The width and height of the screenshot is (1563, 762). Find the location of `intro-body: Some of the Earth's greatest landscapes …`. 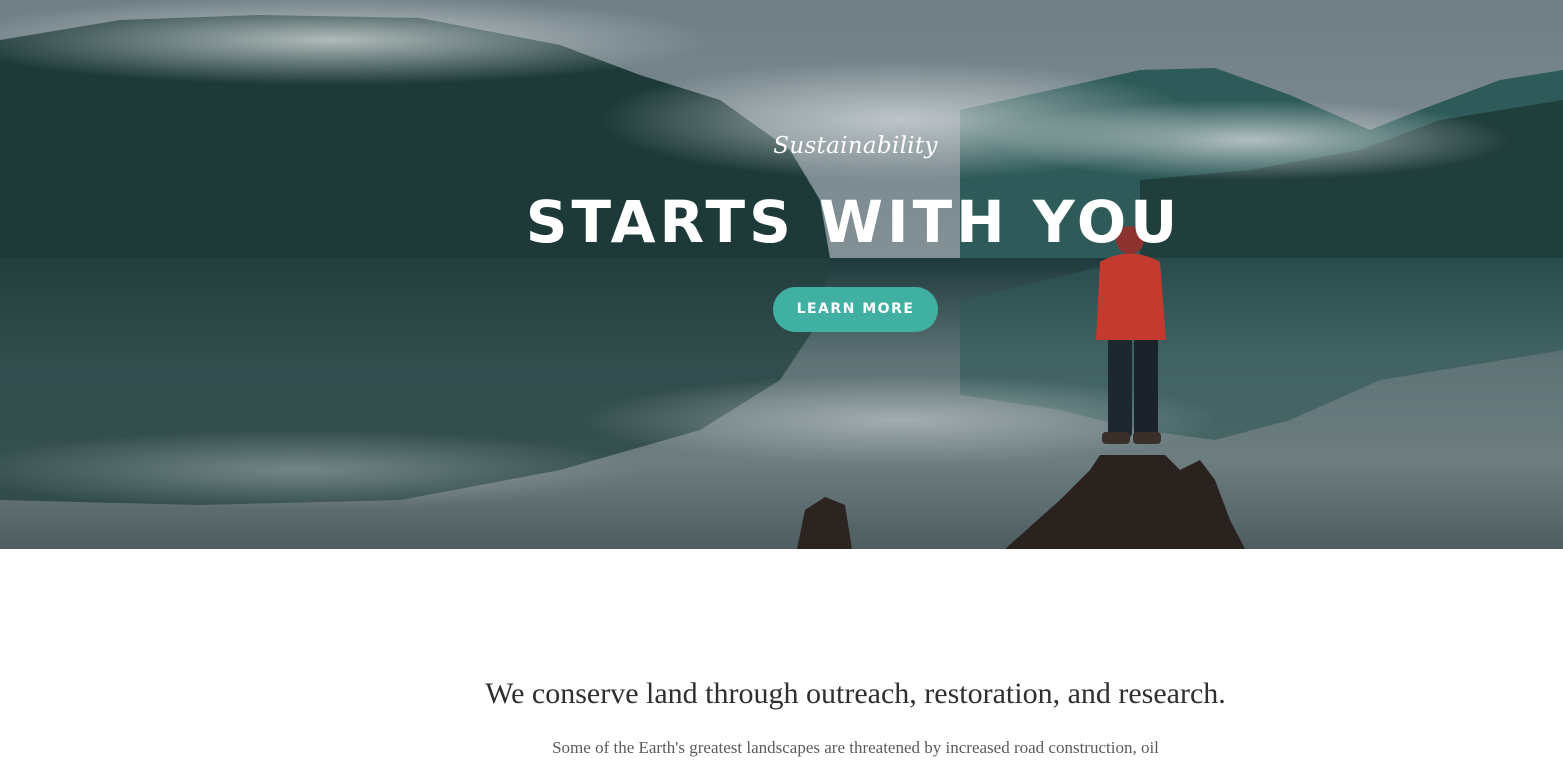

intro-body: Some of the Earth's greatest landscapes … is located at coordinates (855, 747).